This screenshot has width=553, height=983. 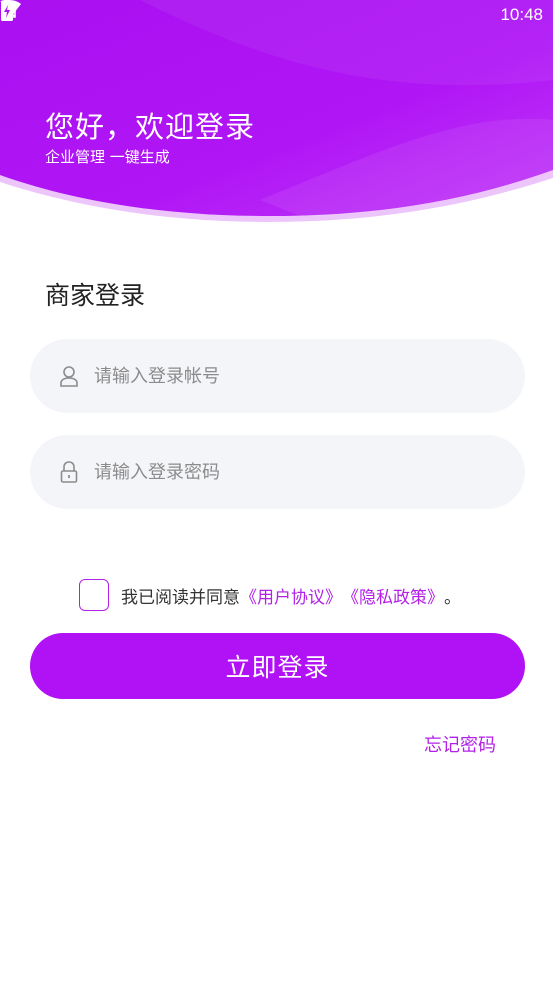 What do you see at coordinates (284, 472) in the screenshot?
I see `password-input` at bounding box center [284, 472].